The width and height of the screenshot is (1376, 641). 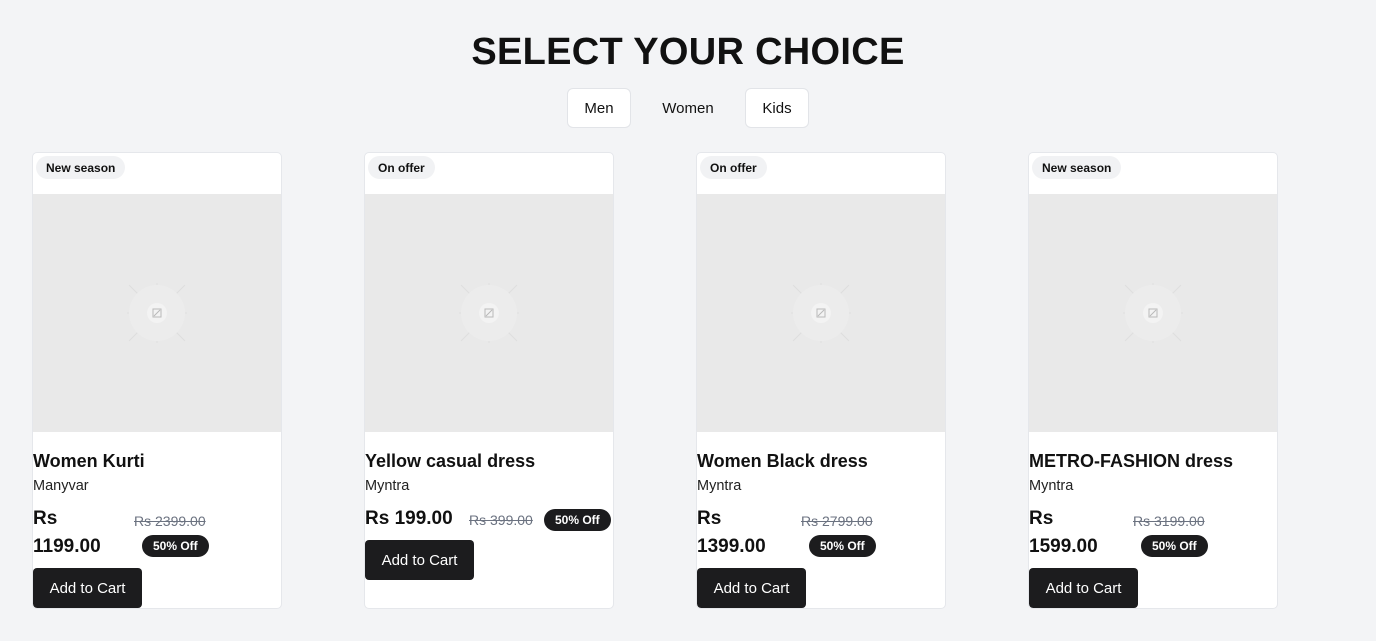 What do you see at coordinates (777, 108) in the screenshot?
I see `tab-kids: Kids` at bounding box center [777, 108].